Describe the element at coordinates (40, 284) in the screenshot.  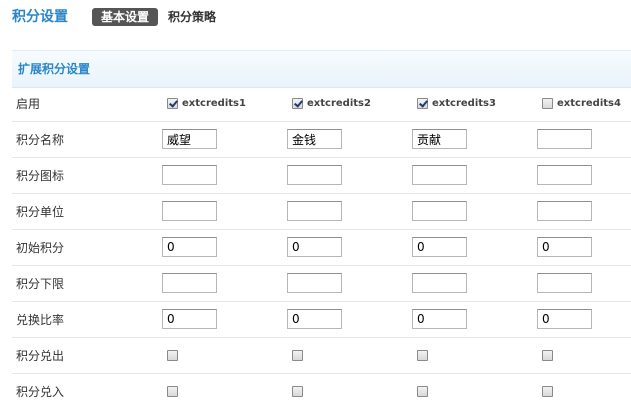
I see `row-label-lower-limit: 积分下限` at that location.